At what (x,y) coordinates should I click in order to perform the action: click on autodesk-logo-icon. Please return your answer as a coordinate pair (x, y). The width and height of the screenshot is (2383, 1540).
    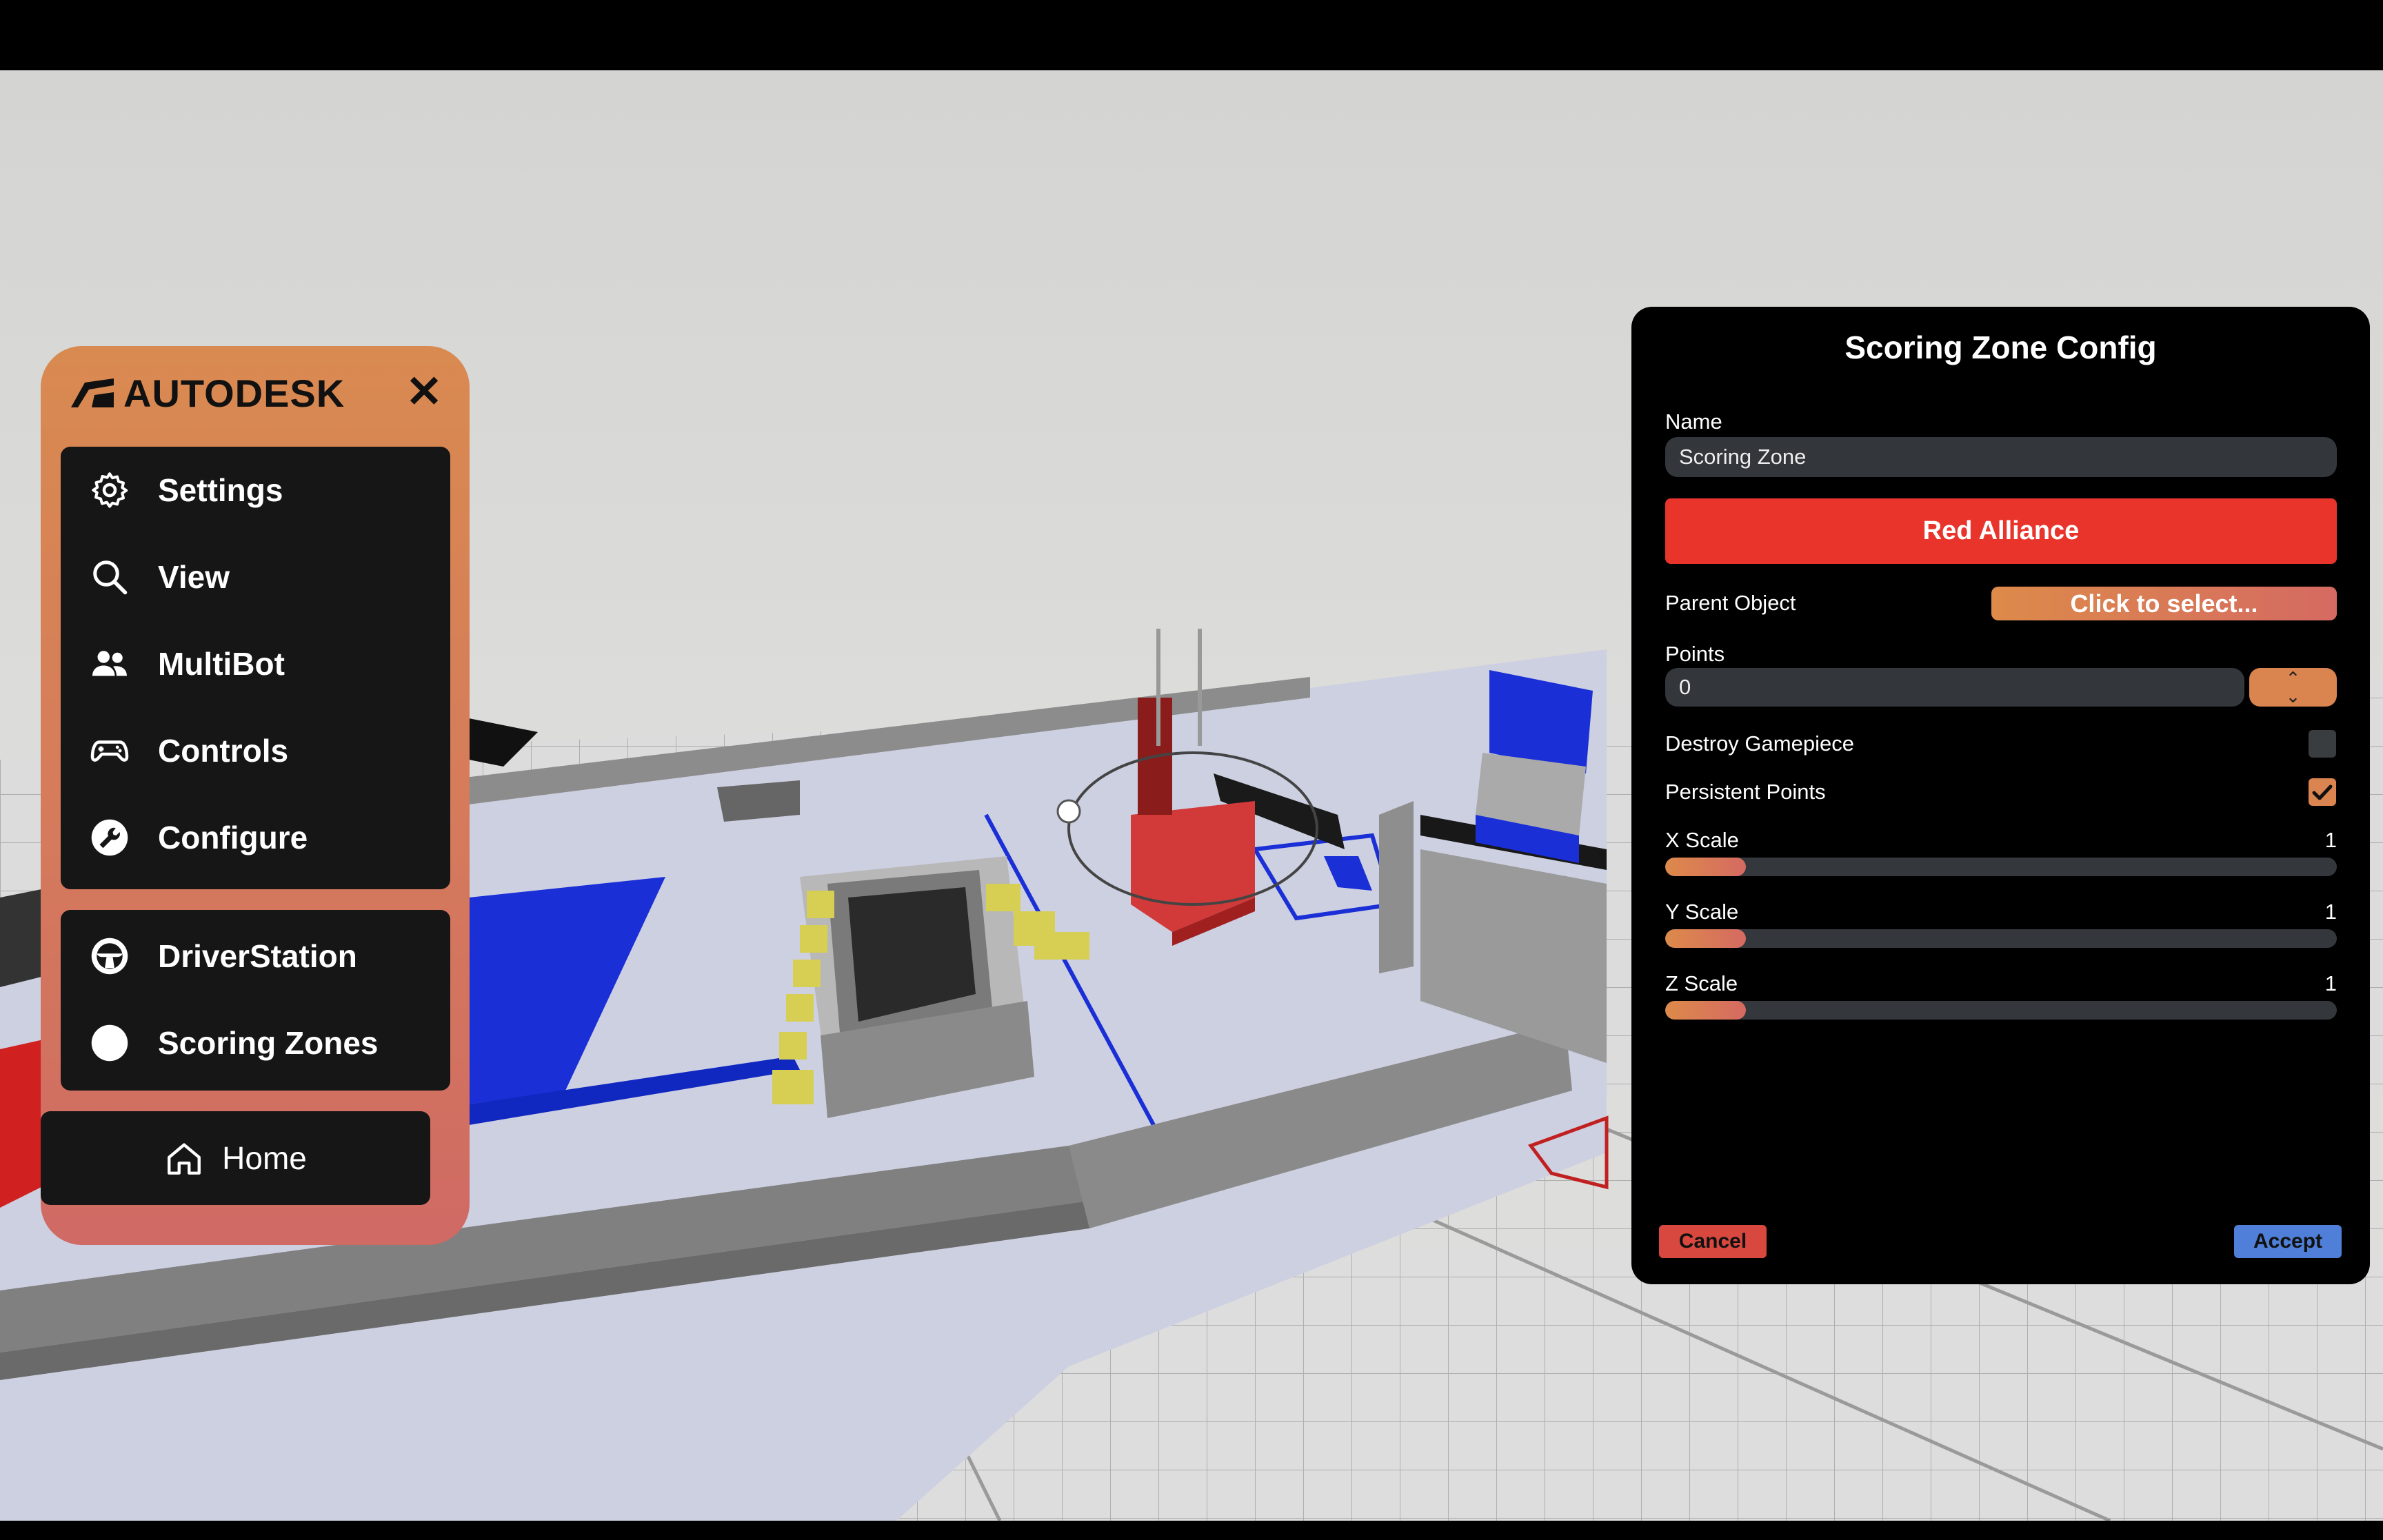
    Looking at the image, I should click on (92, 393).